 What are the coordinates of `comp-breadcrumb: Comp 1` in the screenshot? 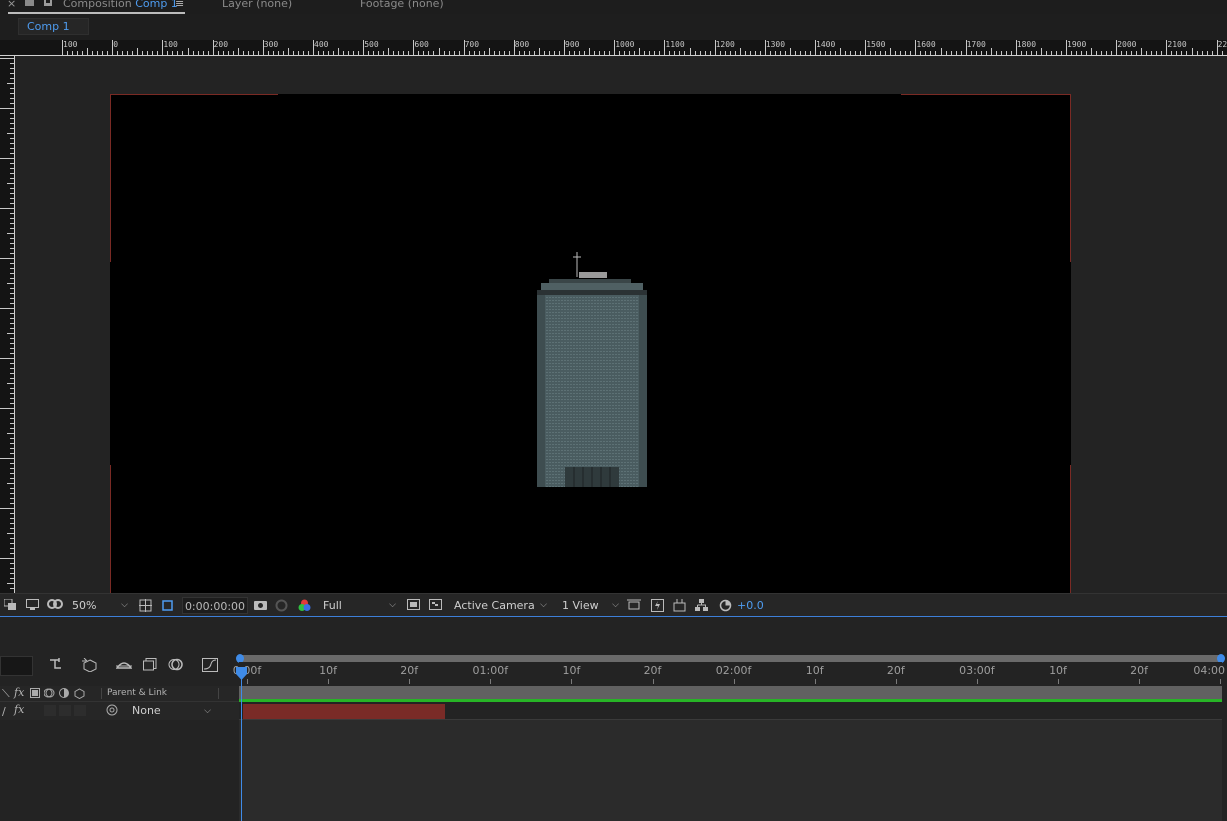 It's located at (53, 26).